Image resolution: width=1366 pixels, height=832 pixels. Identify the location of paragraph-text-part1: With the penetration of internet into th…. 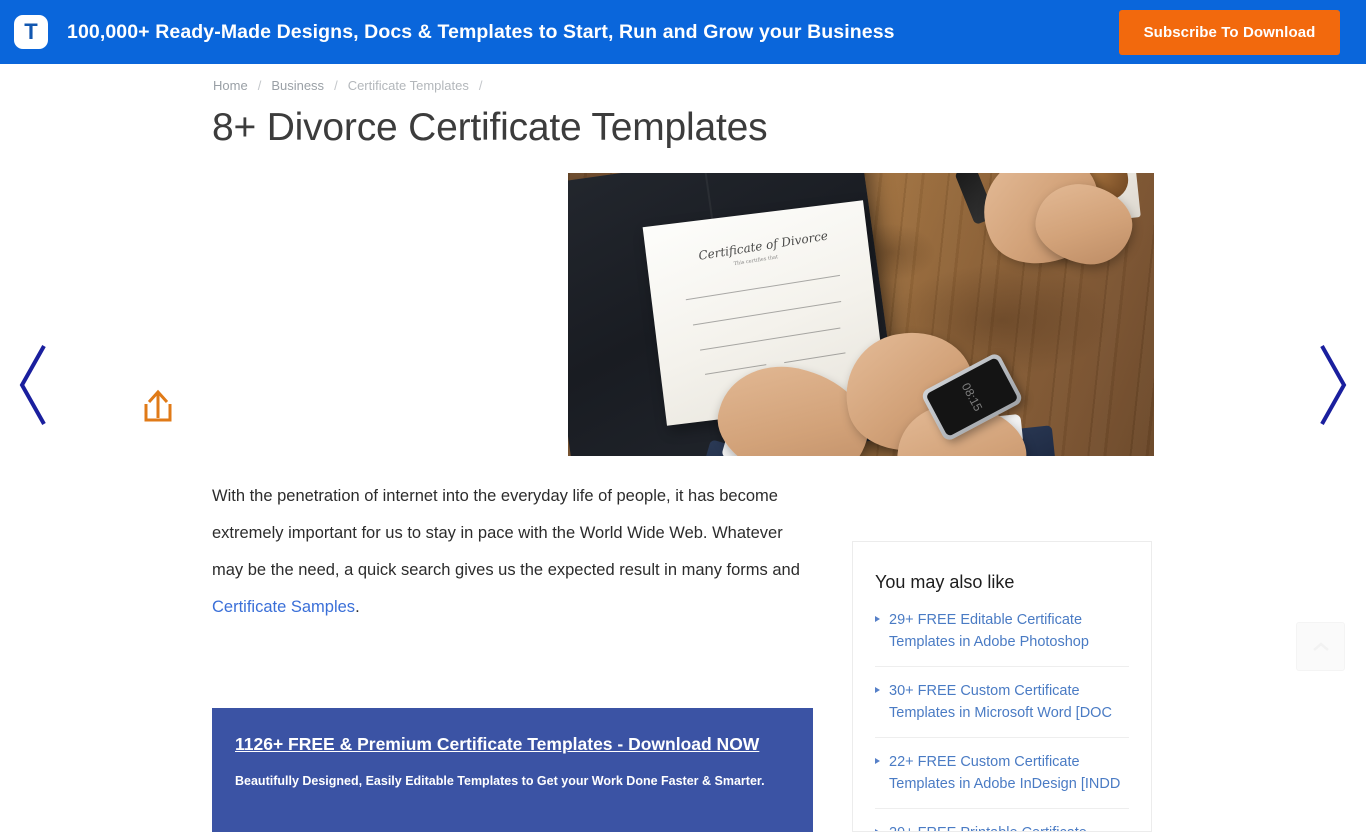
(506, 533).